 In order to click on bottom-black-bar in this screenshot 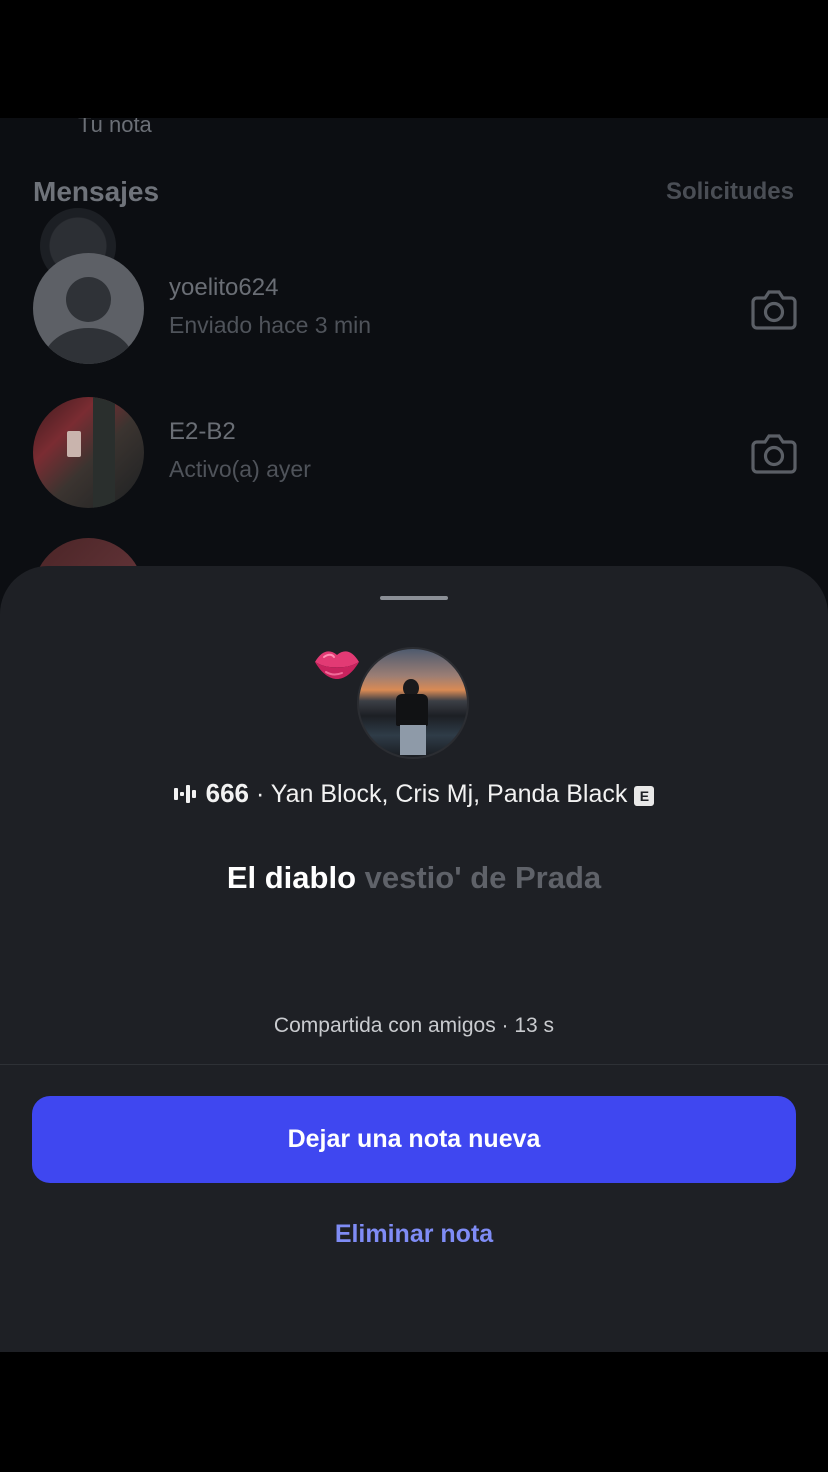, I will do `click(414, 1412)`.